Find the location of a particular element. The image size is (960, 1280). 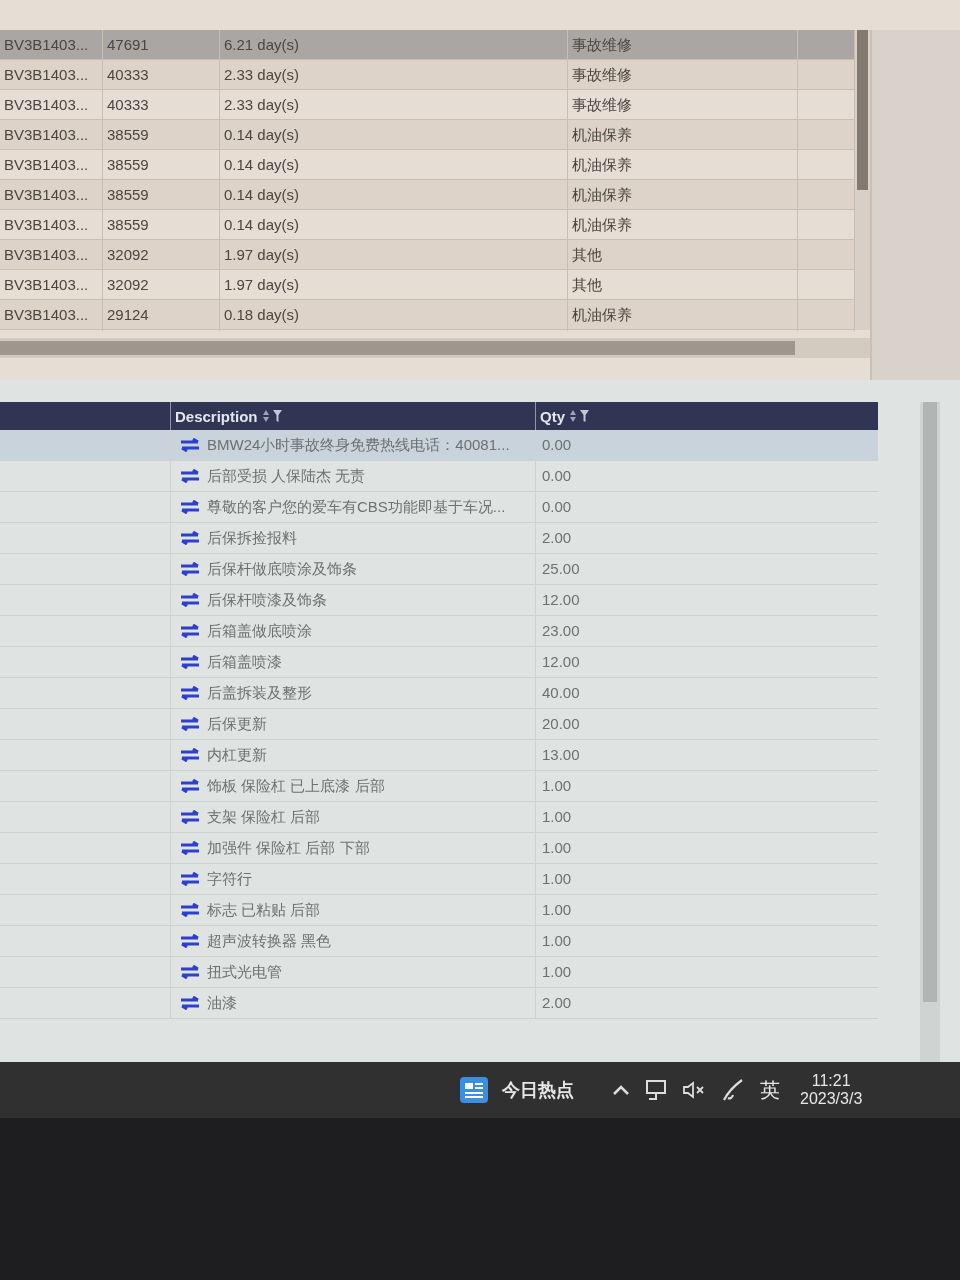

table-row: 后箱盖喷漆 12.00 is located at coordinates (439, 662).